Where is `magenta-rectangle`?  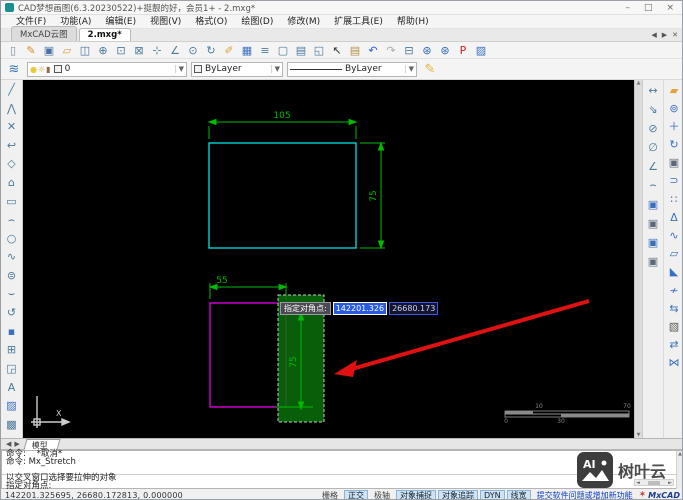
magenta-rectangle is located at coordinates (248, 355).